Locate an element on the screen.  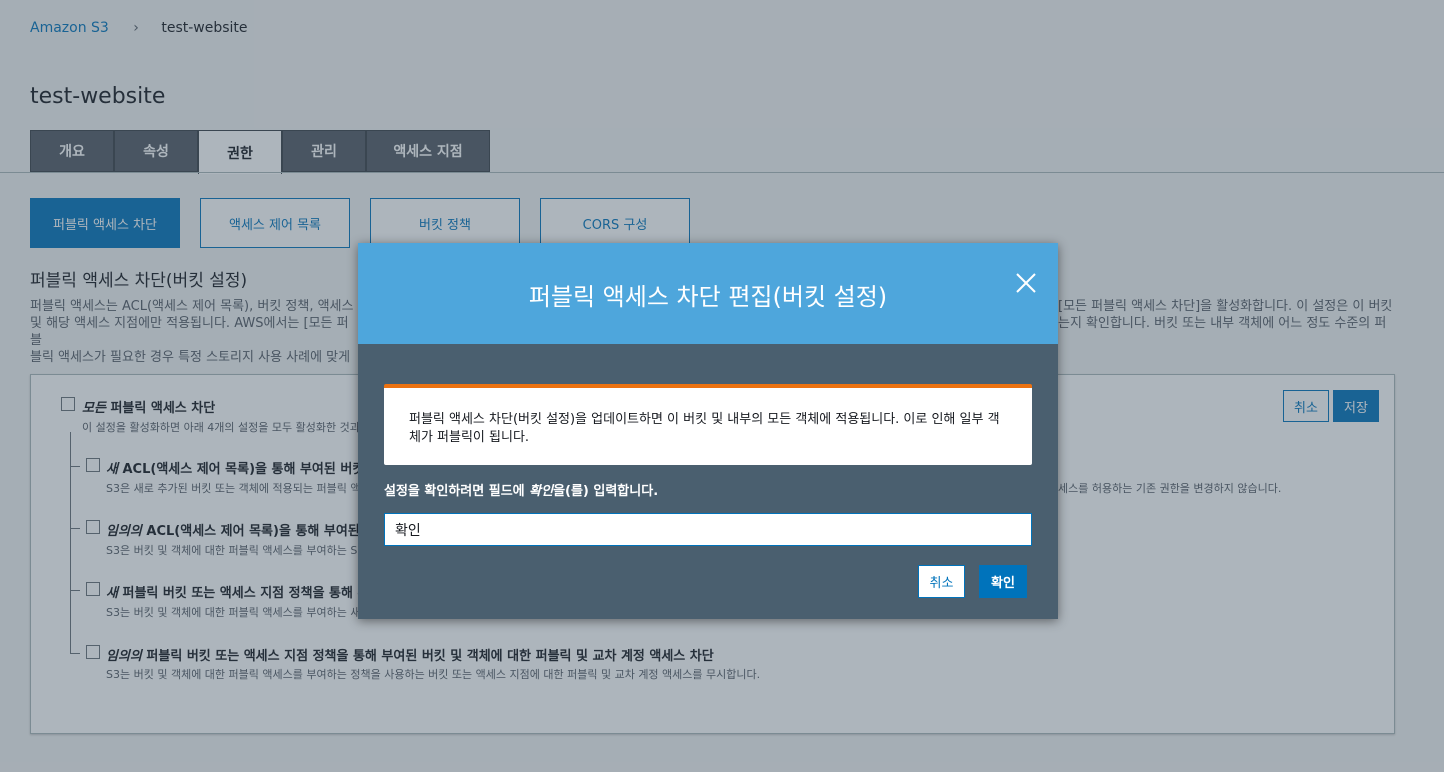
modal-header: 퍼블릭 액세스 차단 편집(버킷 설정) is located at coordinates (708, 293).